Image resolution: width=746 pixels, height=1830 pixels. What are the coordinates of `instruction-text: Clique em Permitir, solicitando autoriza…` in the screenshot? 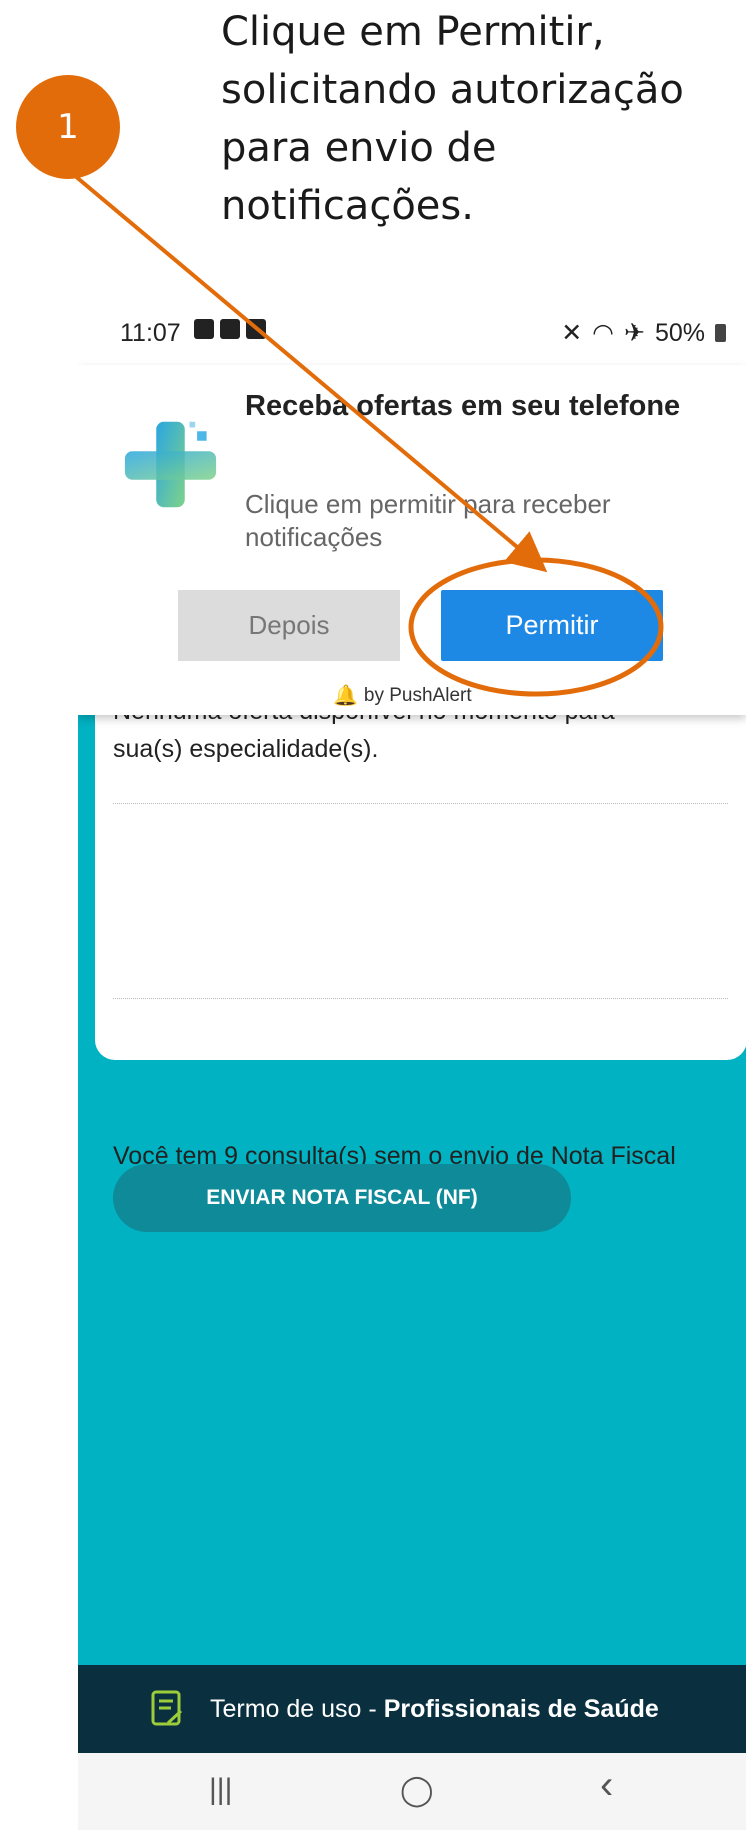 It's located at (481, 119).